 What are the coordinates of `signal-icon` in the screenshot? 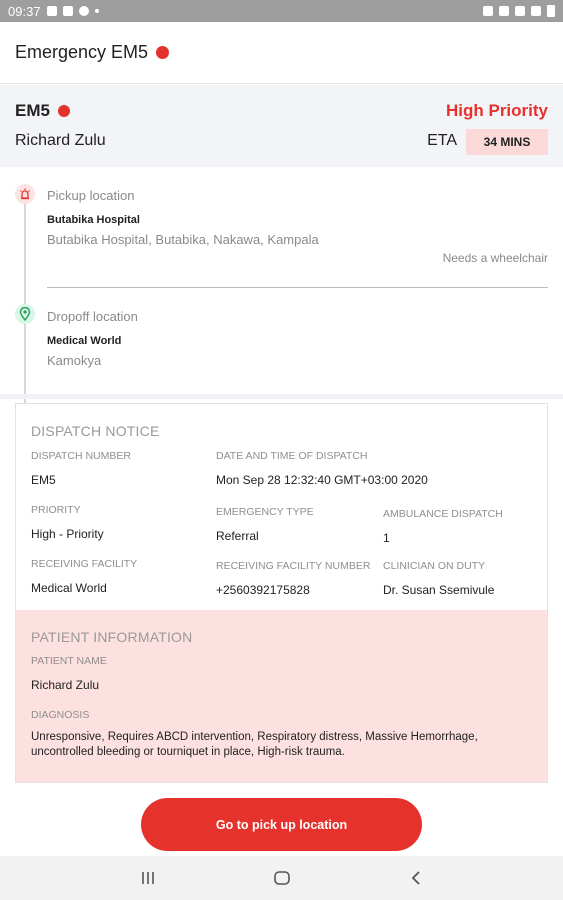 It's located at (536, 11).